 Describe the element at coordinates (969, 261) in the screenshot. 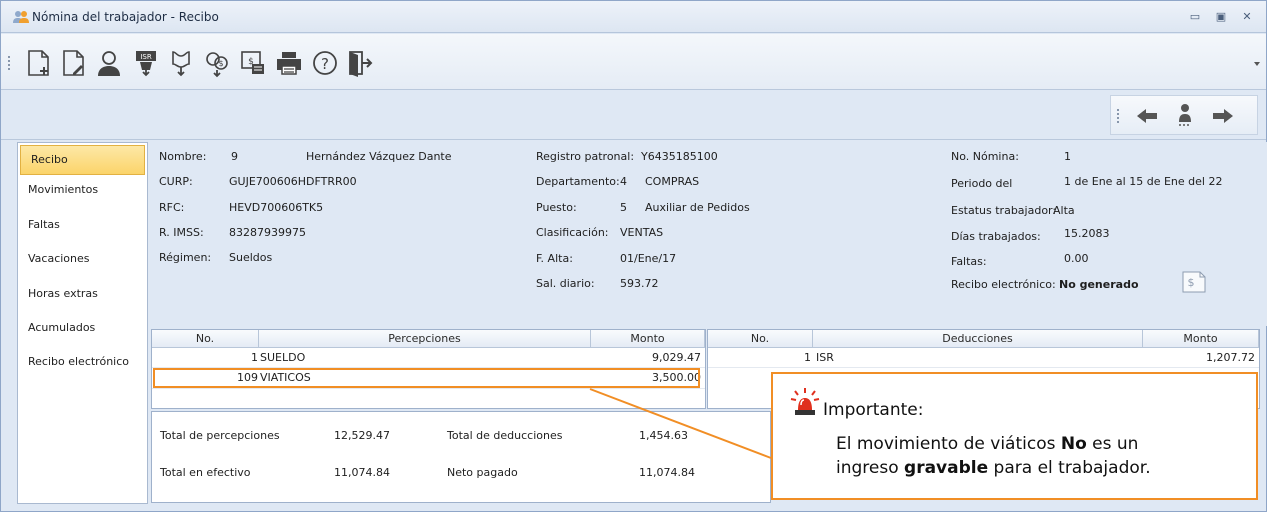

I see `faltas-label: Faltas:` at that location.